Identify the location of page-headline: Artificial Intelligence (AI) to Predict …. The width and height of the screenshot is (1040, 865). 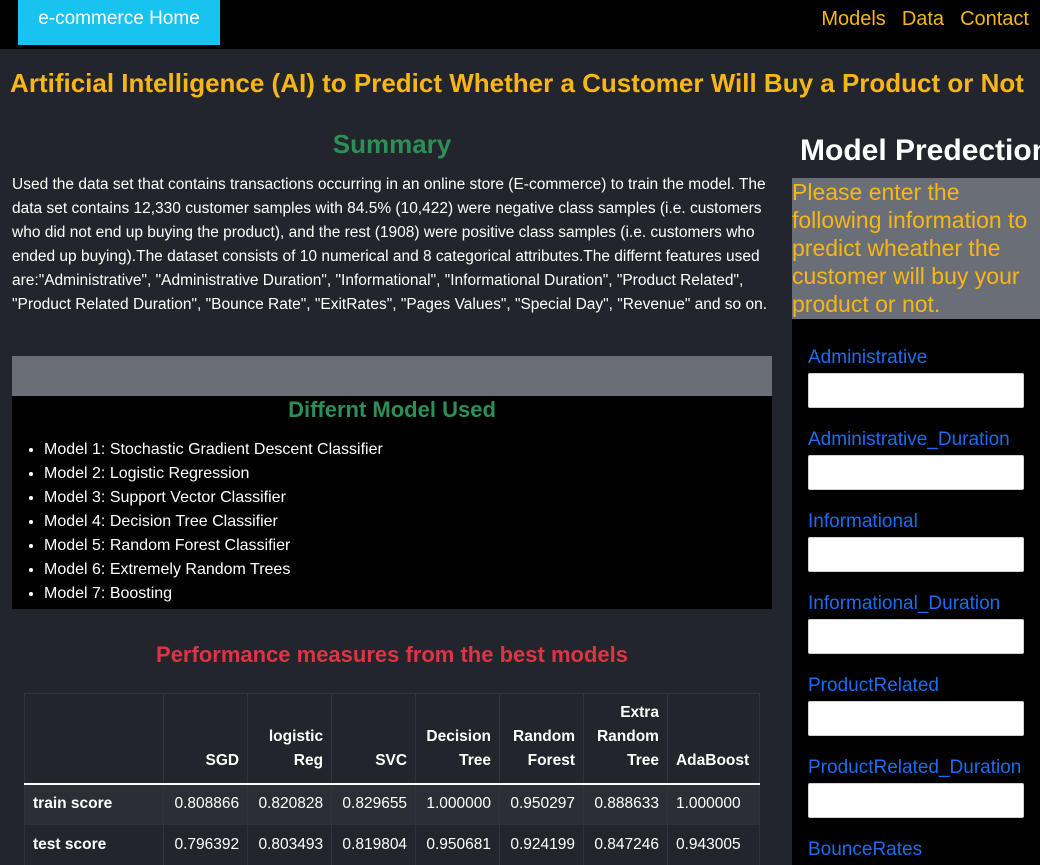
(517, 83).